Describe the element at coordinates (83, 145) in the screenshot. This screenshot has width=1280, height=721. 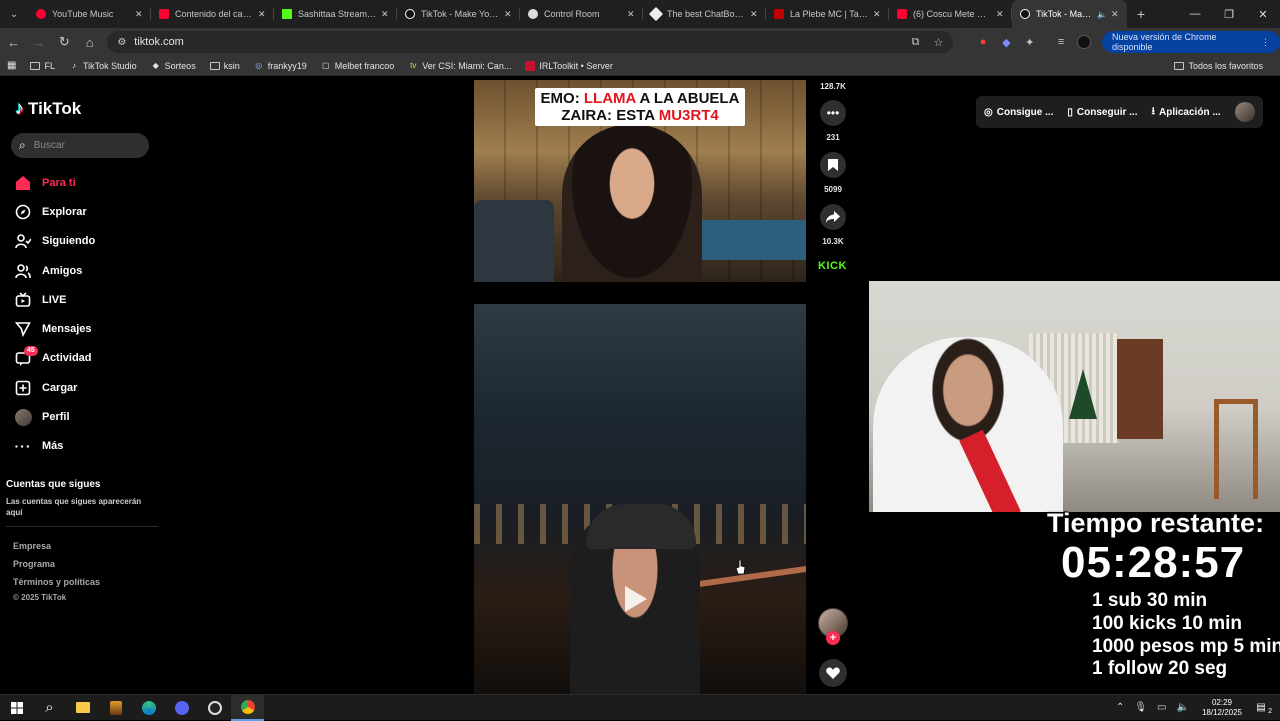
I see `search-input` at that location.